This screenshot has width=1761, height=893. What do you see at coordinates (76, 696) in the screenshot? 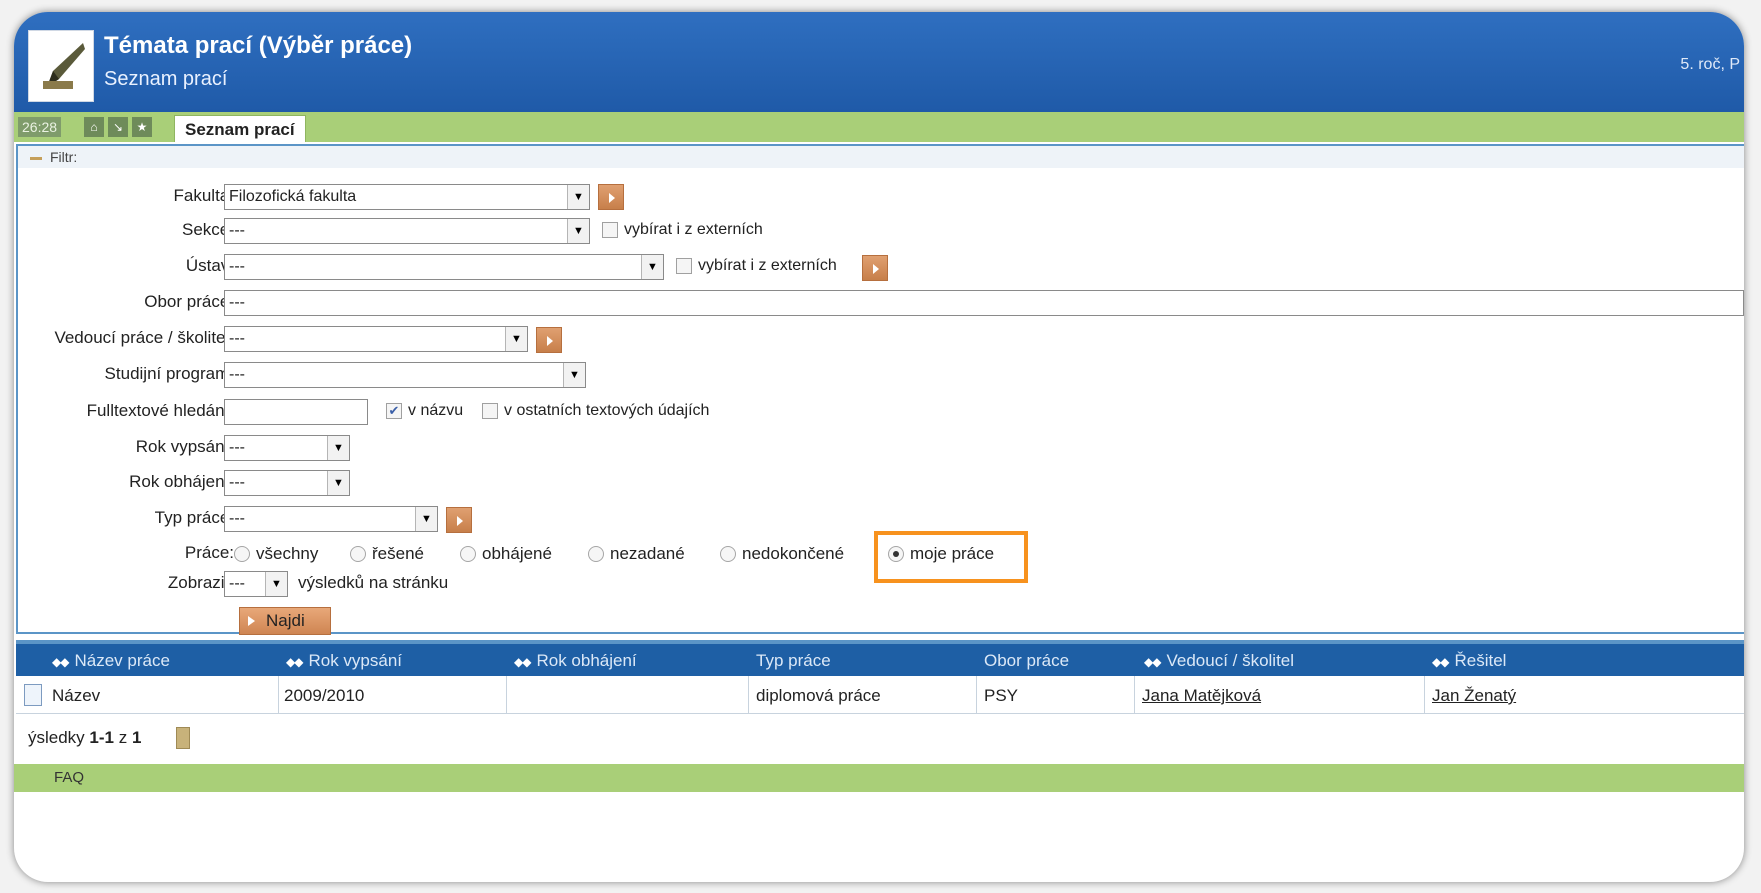
I see `cell-nazev: Název` at bounding box center [76, 696].